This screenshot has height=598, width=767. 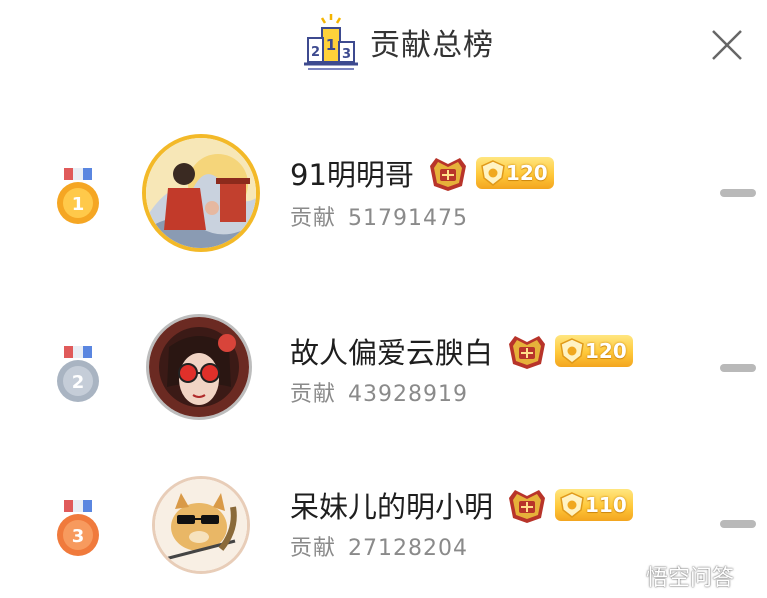 I want to click on contribution-line: 贡献 27128204, so click(x=379, y=546).